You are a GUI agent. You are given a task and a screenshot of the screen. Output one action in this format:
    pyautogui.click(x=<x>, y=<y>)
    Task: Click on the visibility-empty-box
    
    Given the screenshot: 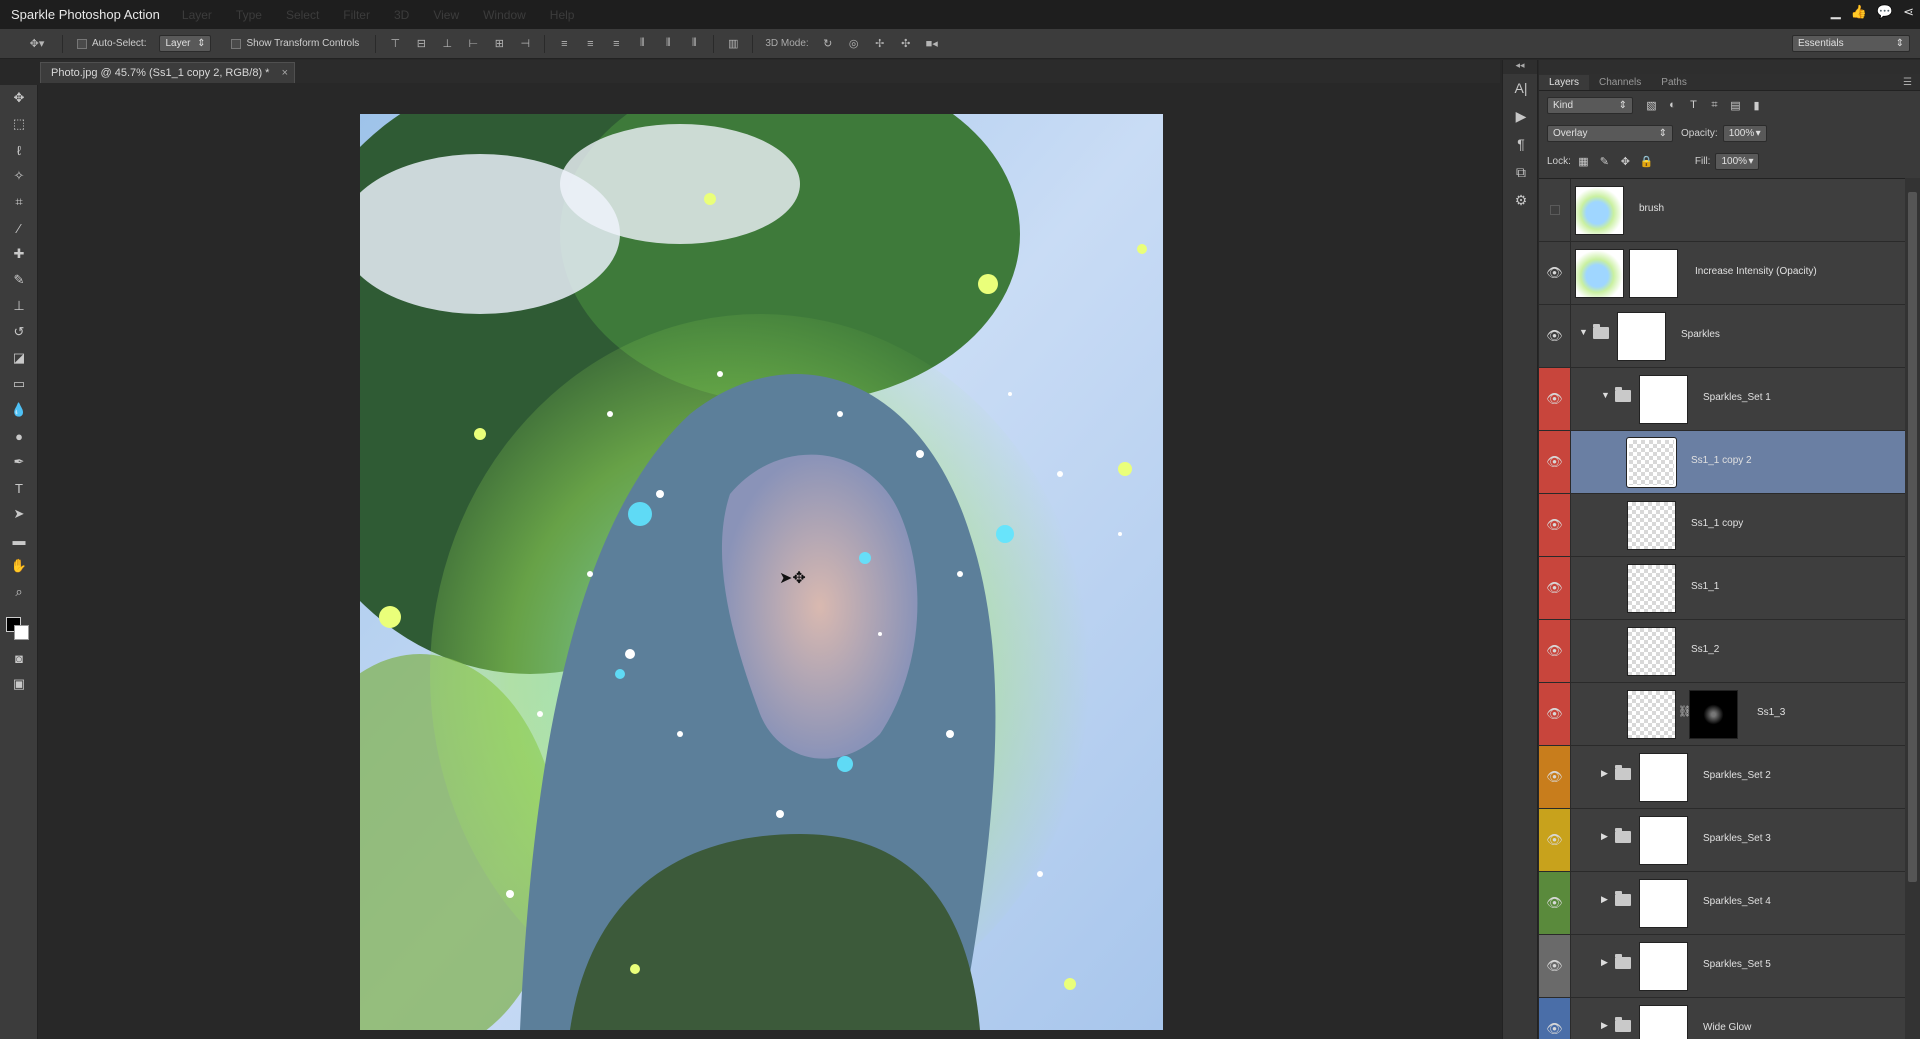 What is the action you would take?
    pyautogui.click(x=1554, y=210)
    